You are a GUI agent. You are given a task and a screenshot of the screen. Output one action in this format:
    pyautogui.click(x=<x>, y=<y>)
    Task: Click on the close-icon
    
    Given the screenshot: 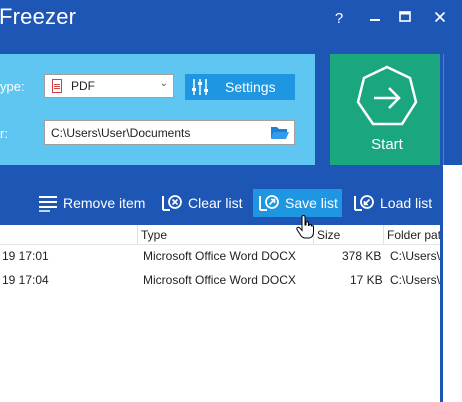 What is the action you would take?
    pyautogui.click(x=440, y=17)
    